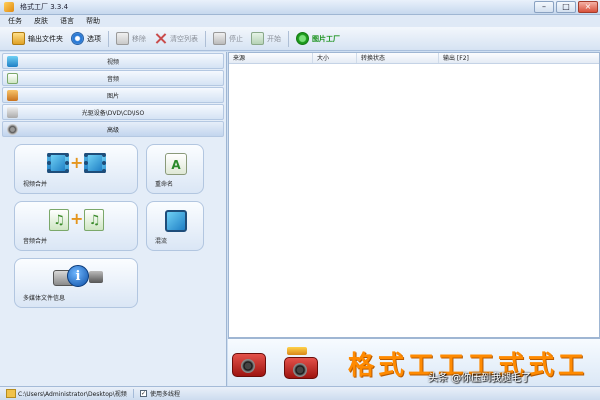 The image size is (600, 400). What do you see at coordinates (9, 7) in the screenshot?
I see `app-icon` at bounding box center [9, 7].